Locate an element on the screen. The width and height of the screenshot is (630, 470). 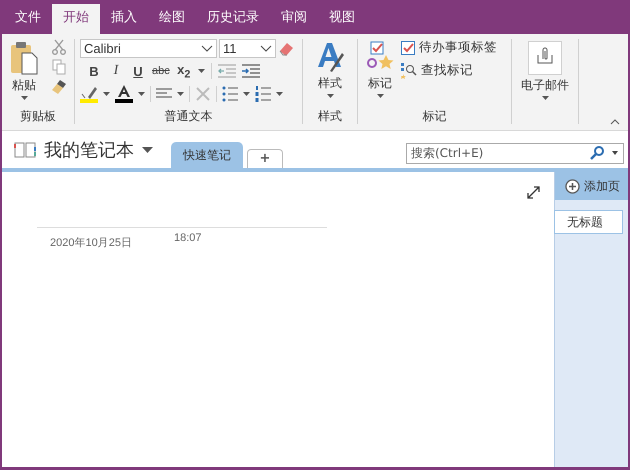
menu-tab: 视图 is located at coordinates (342, 19).